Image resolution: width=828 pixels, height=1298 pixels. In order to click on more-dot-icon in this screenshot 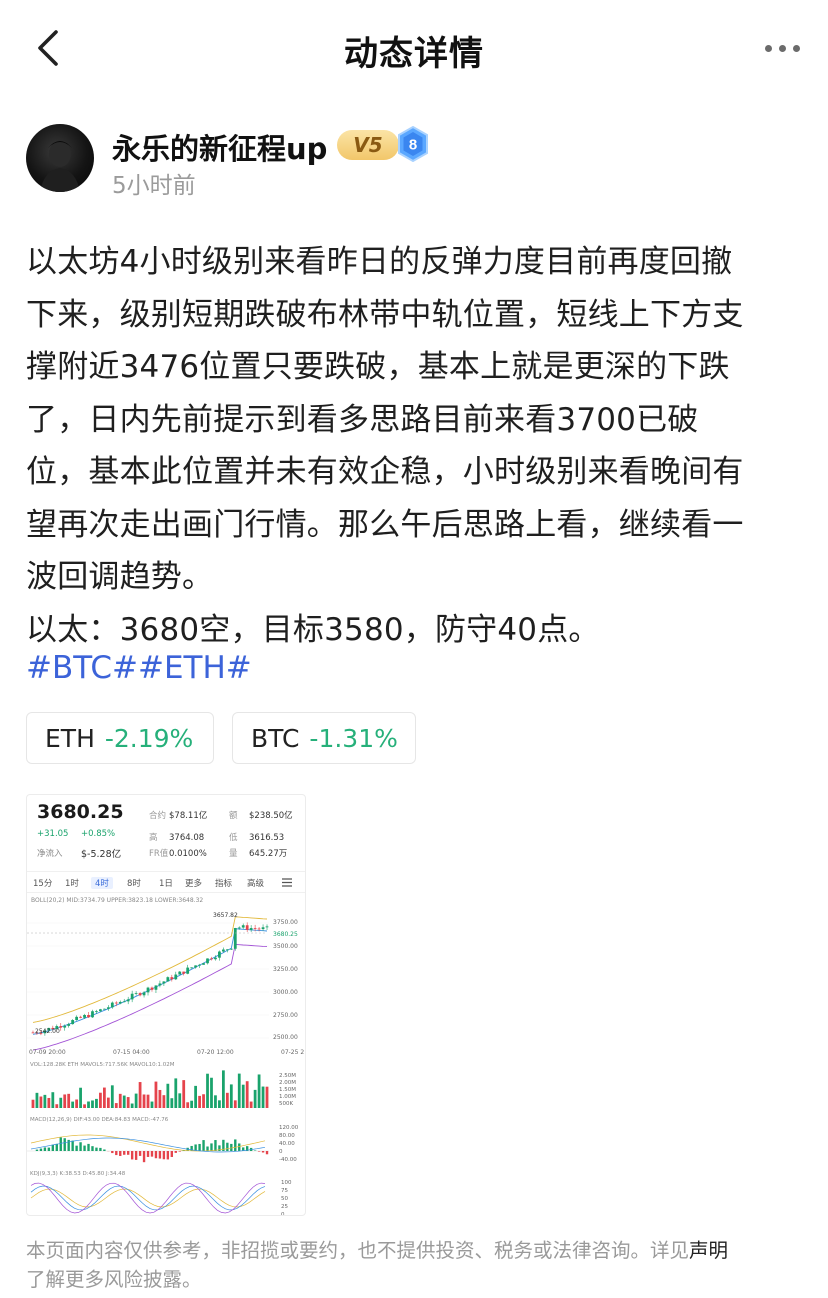, I will do `click(782, 48)`.